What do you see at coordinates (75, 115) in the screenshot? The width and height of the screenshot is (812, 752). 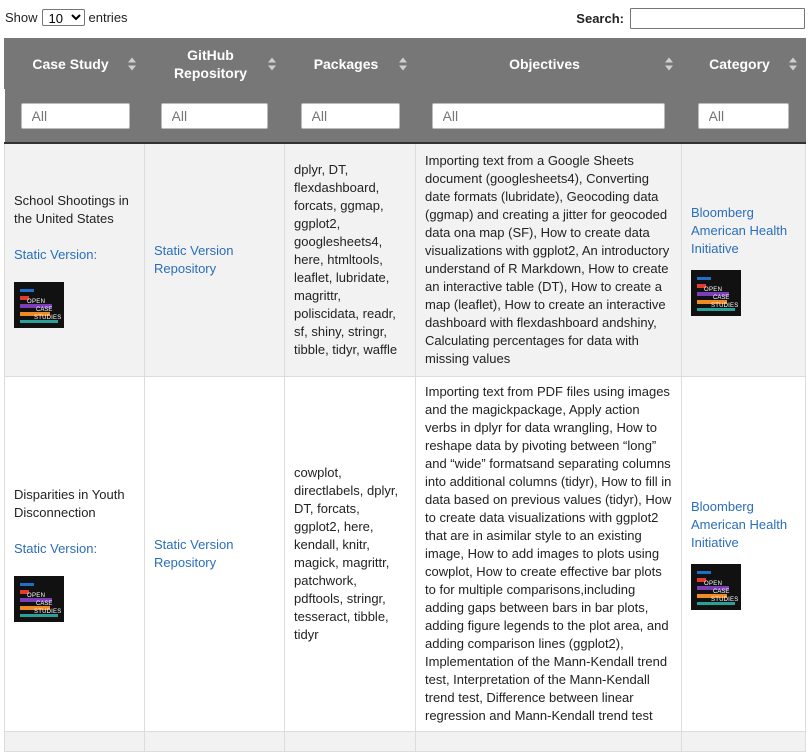 I see `filter-input-case-study` at bounding box center [75, 115].